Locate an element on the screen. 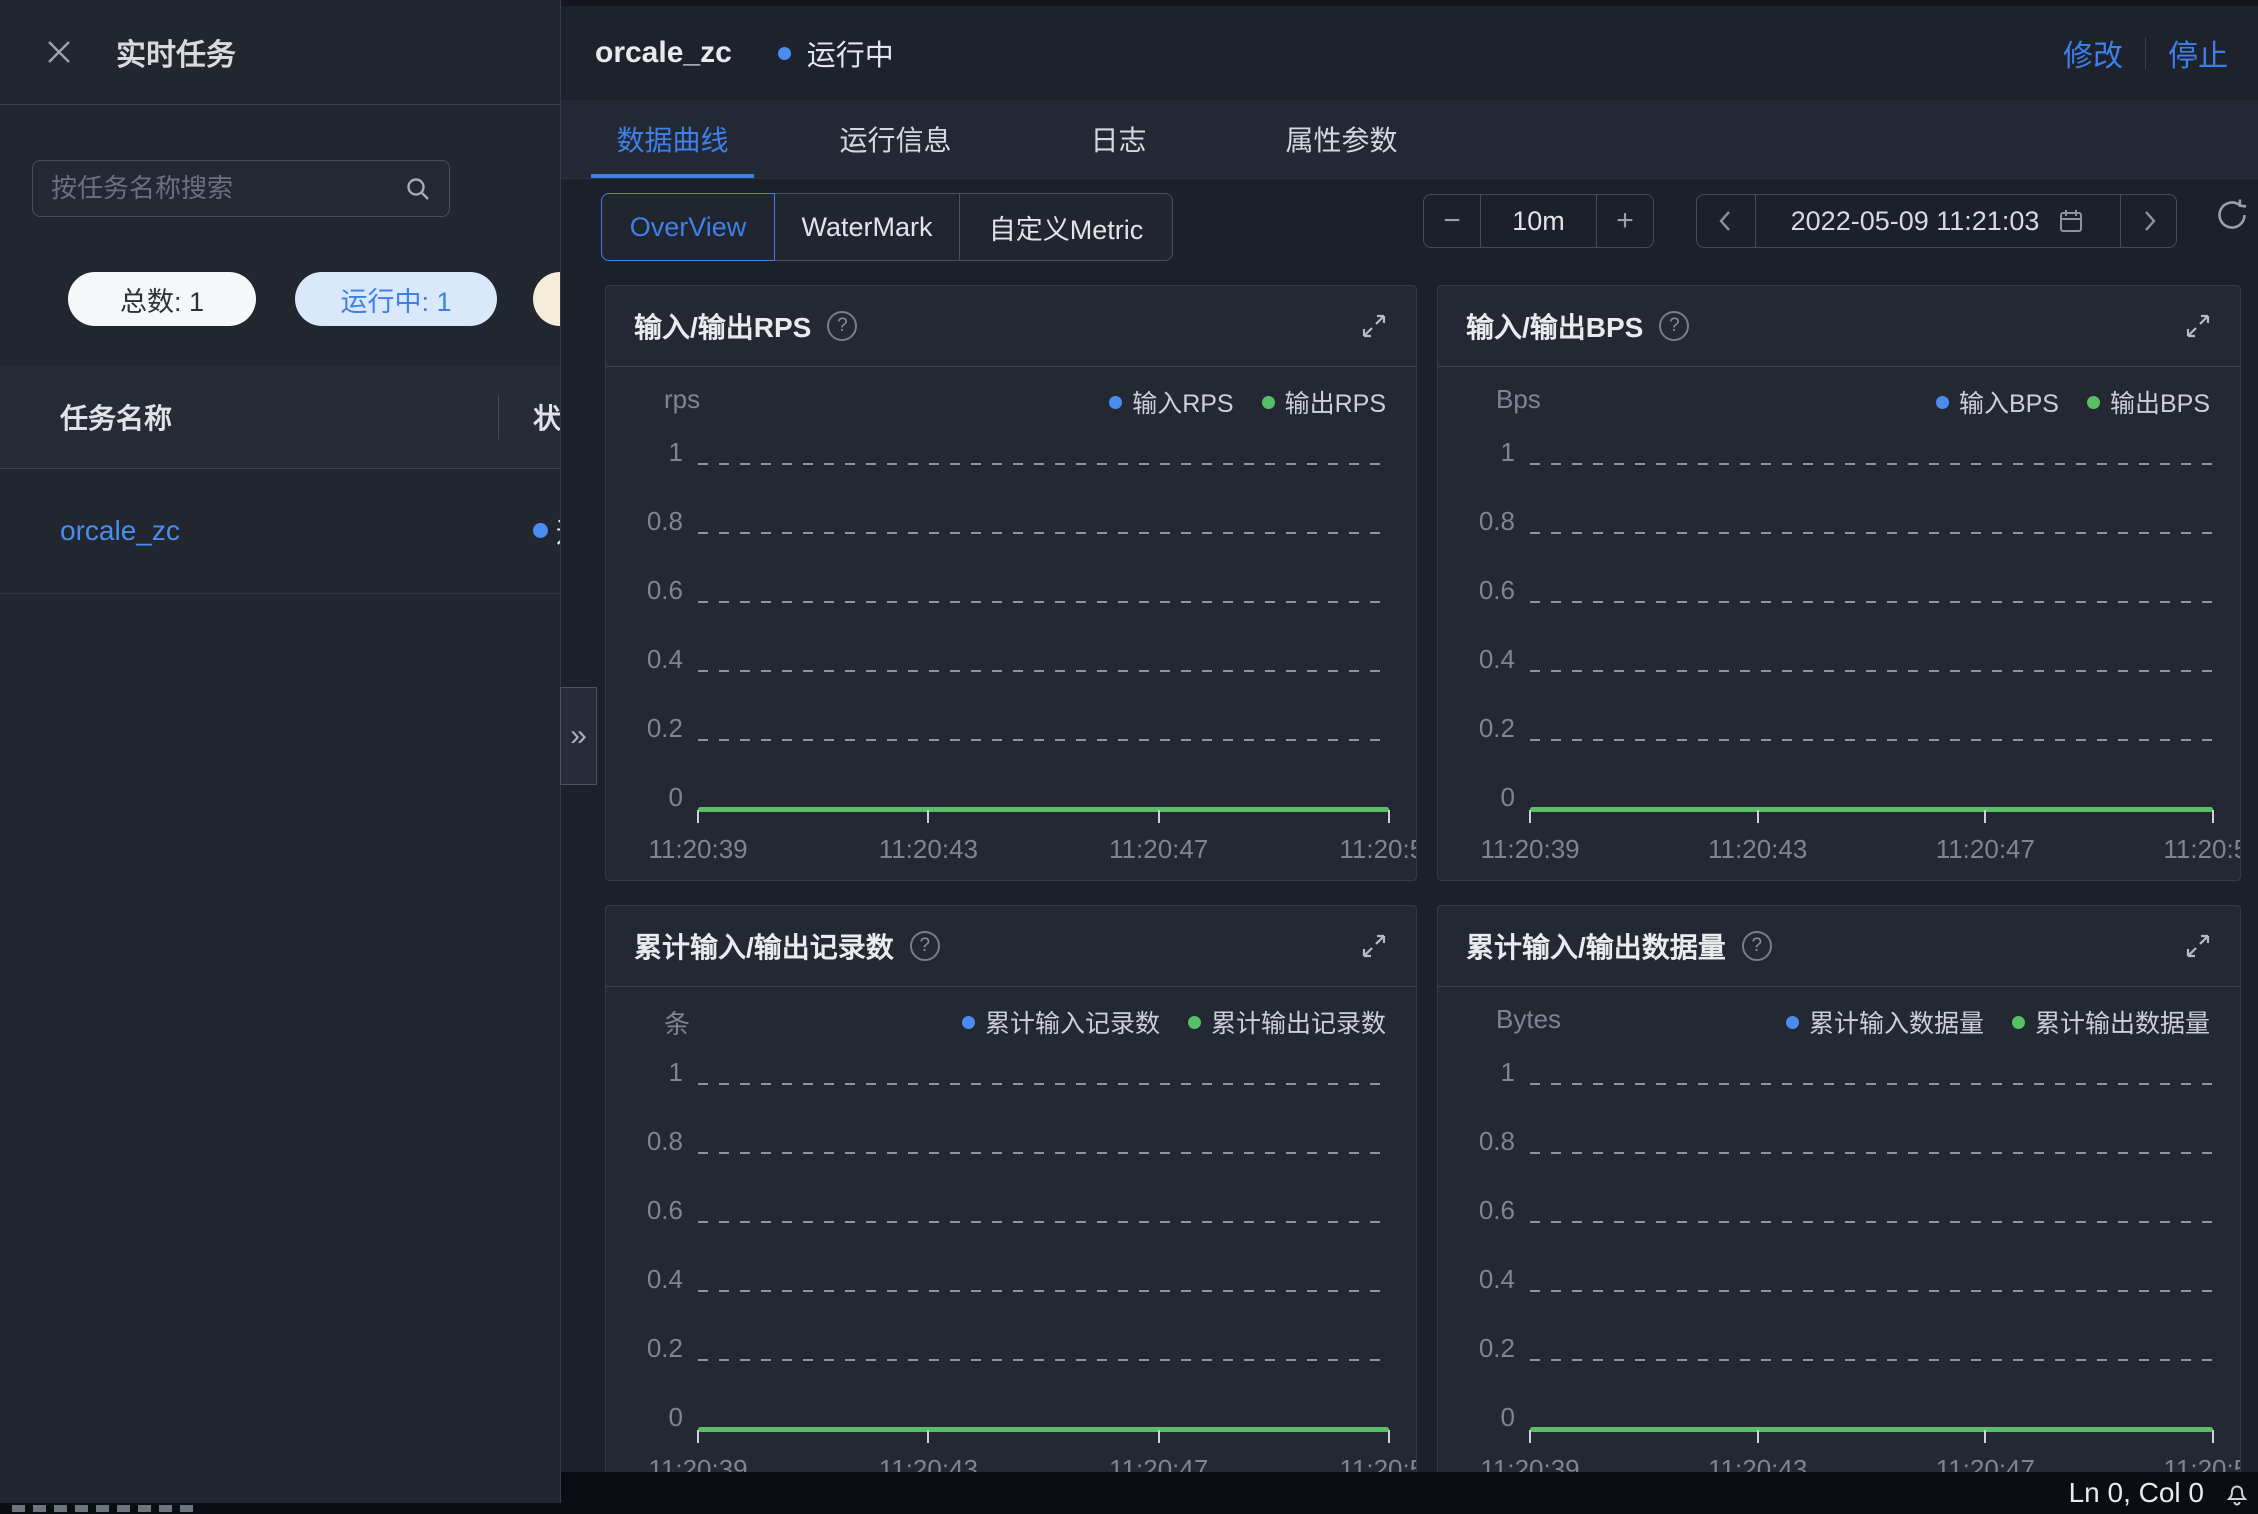 The height and width of the screenshot is (1514, 2258). task-name-link: orcale_zc is located at coordinates (120, 530).